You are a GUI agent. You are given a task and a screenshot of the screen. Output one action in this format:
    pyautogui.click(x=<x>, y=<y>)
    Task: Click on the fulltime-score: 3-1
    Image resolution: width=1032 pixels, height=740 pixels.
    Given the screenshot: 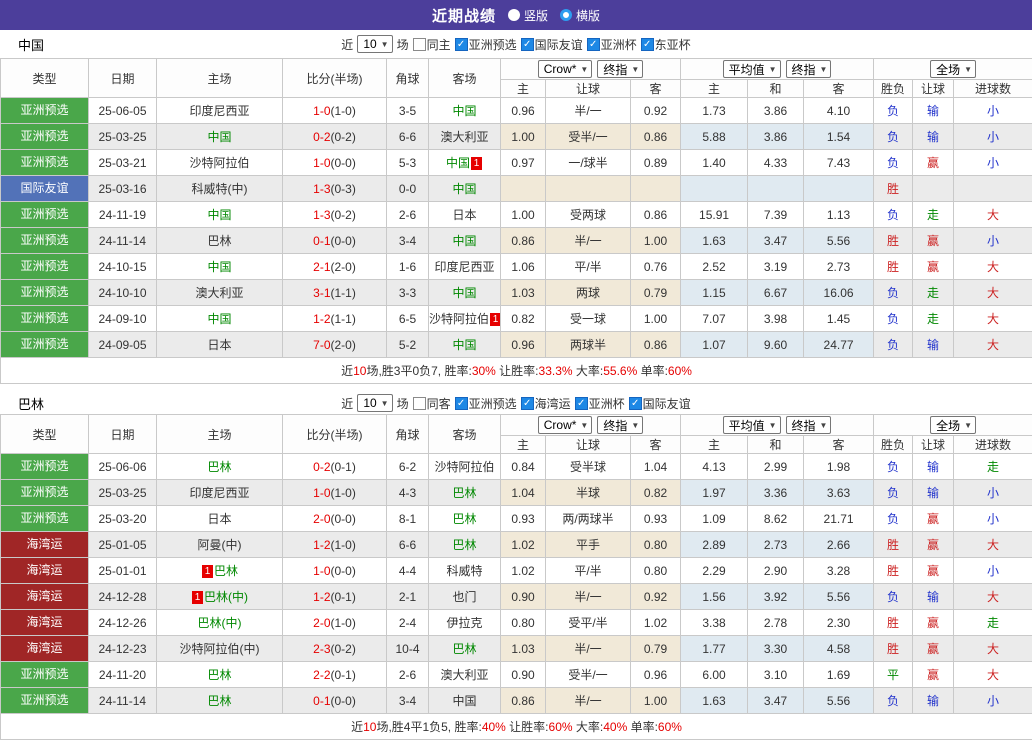 What is the action you would take?
    pyautogui.click(x=321, y=293)
    